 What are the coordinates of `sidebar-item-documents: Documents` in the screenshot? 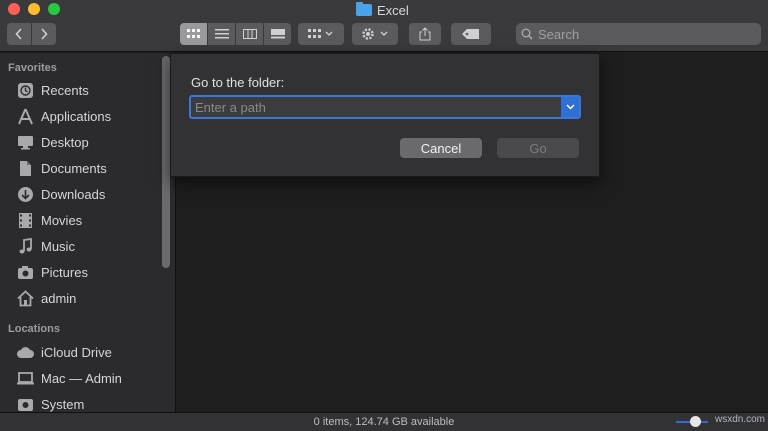 It's located at (61, 168).